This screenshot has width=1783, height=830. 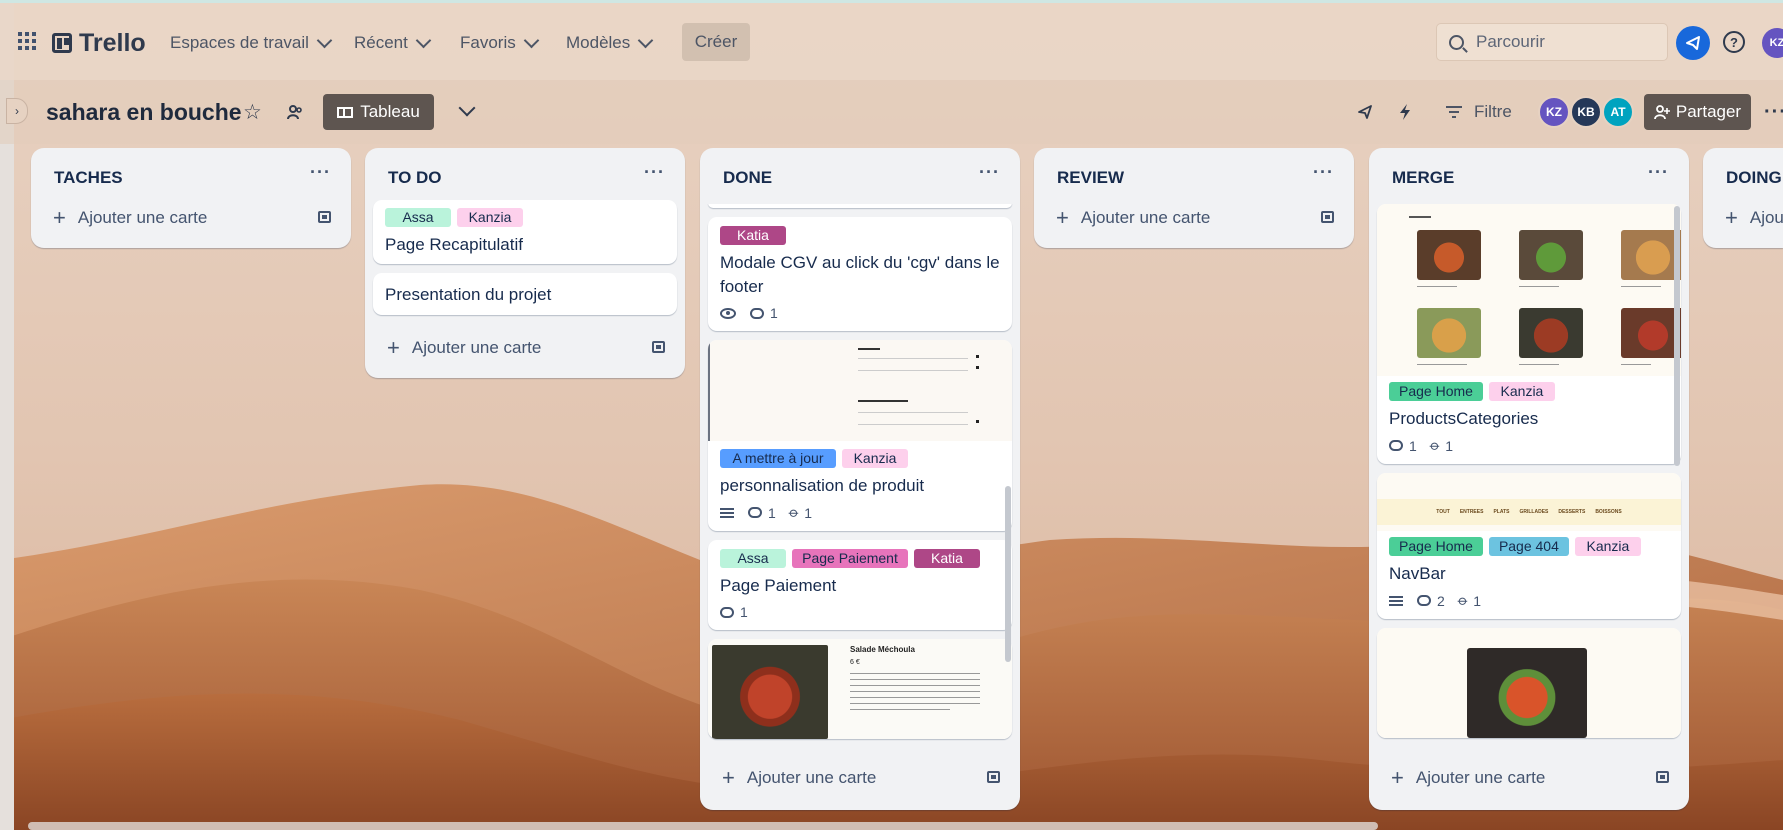 I want to click on notifications-button, so click(x=1693, y=43).